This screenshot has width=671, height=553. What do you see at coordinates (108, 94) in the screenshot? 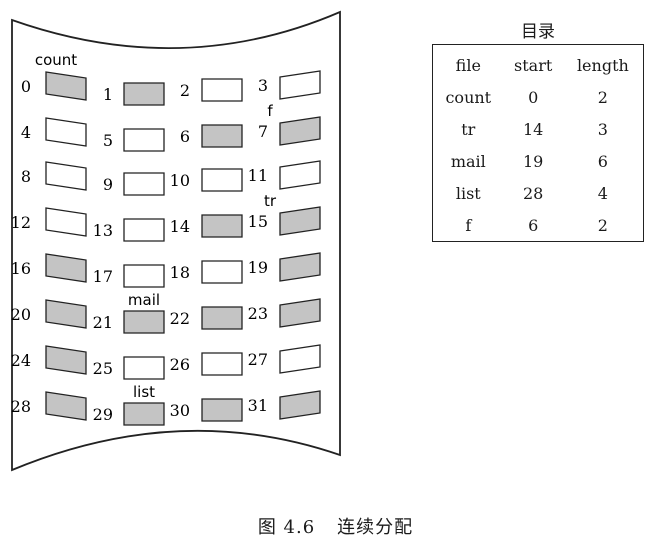
I see `block-number-1: 1` at bounding box center [108, 94].